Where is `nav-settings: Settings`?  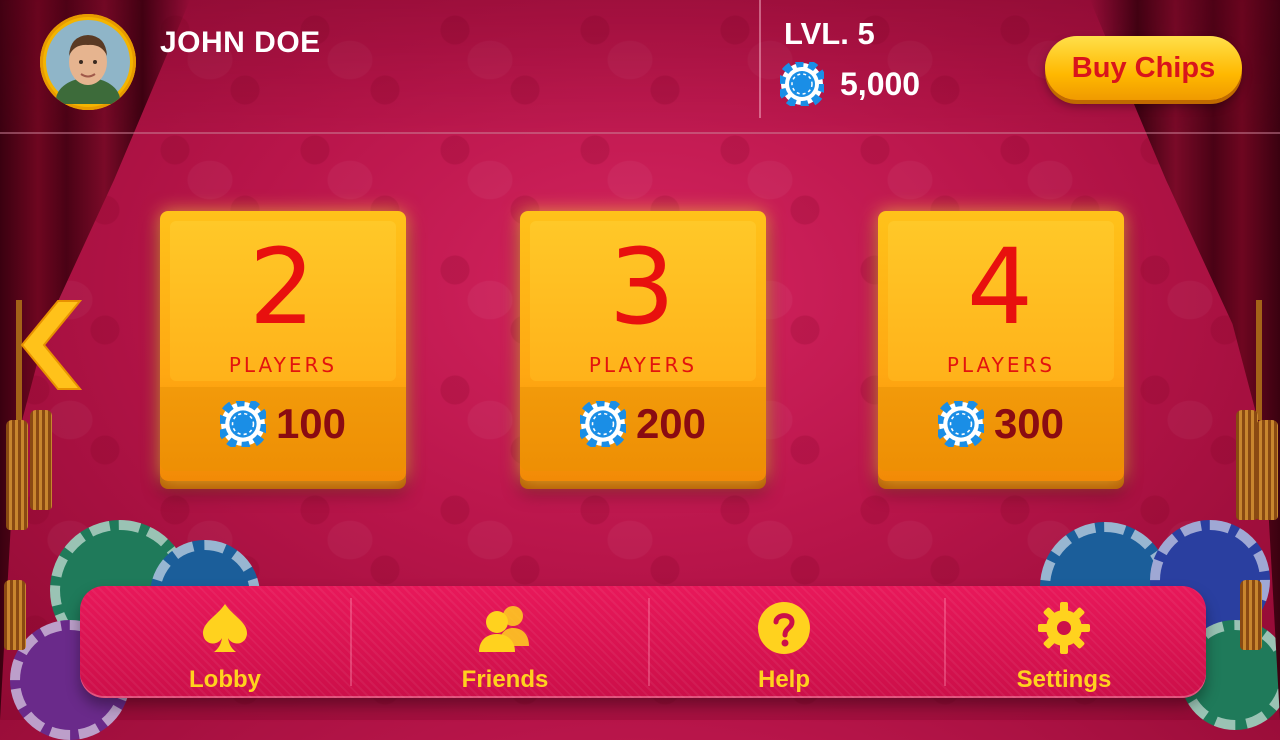 nav-settings: Settings is located at coordinates (1064, 642).